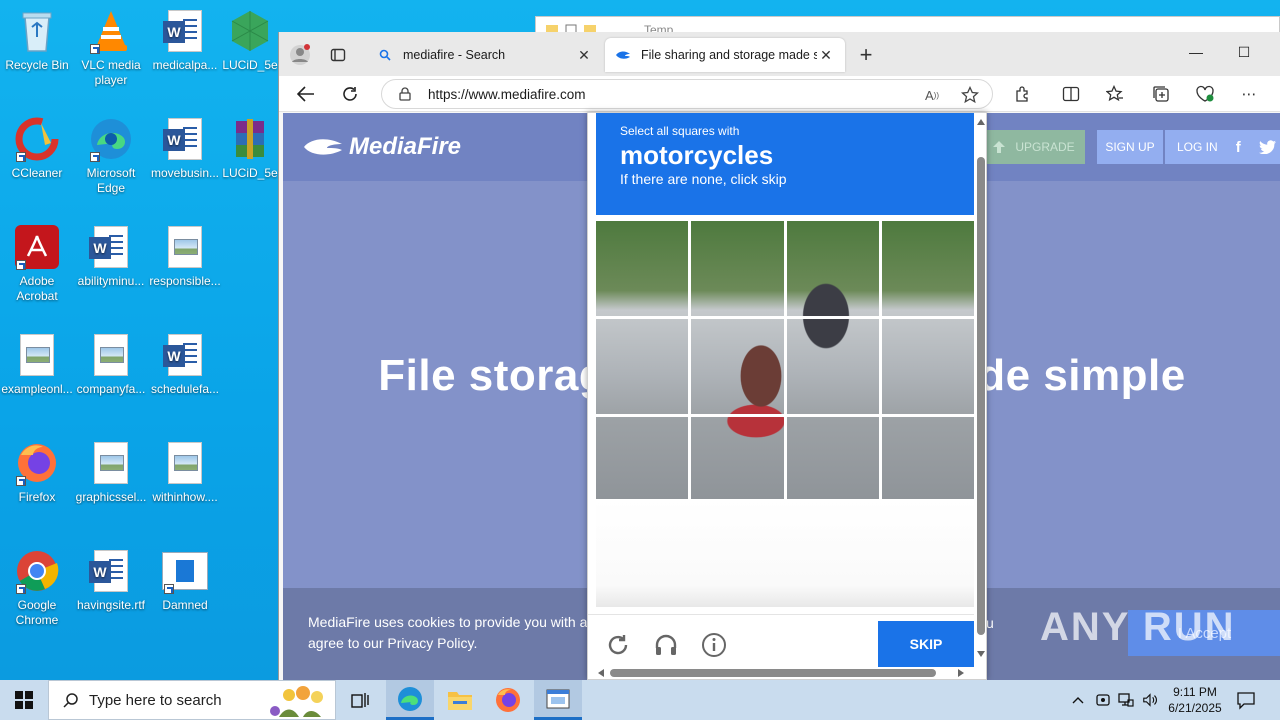 The height and width of the screenshot is (720, 1280). Describe the element at coordinates (1033, 147) in the screenshot. I see `upgrade-button: UPGRADE` at that location.